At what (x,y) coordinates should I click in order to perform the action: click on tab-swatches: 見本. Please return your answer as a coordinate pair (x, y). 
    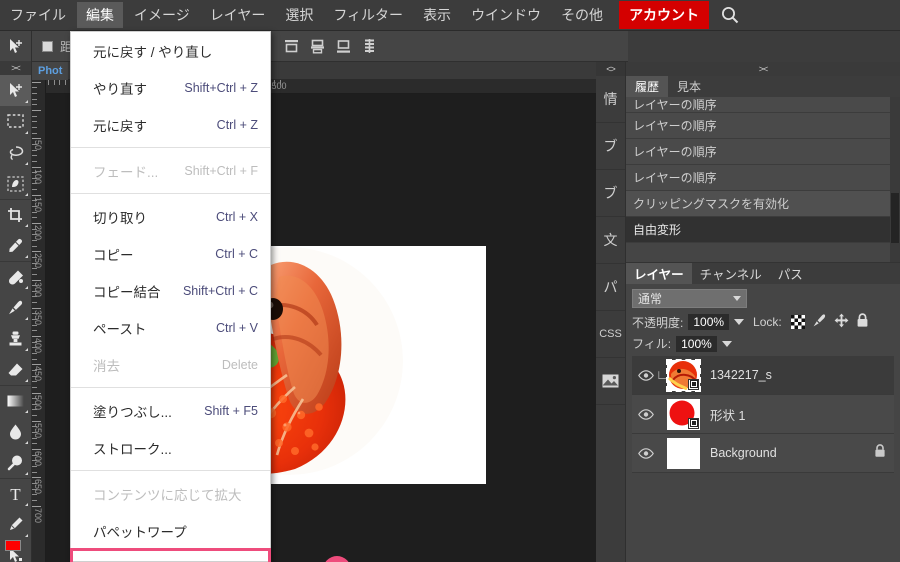
    Looking at the image, I should click on (689, 86).